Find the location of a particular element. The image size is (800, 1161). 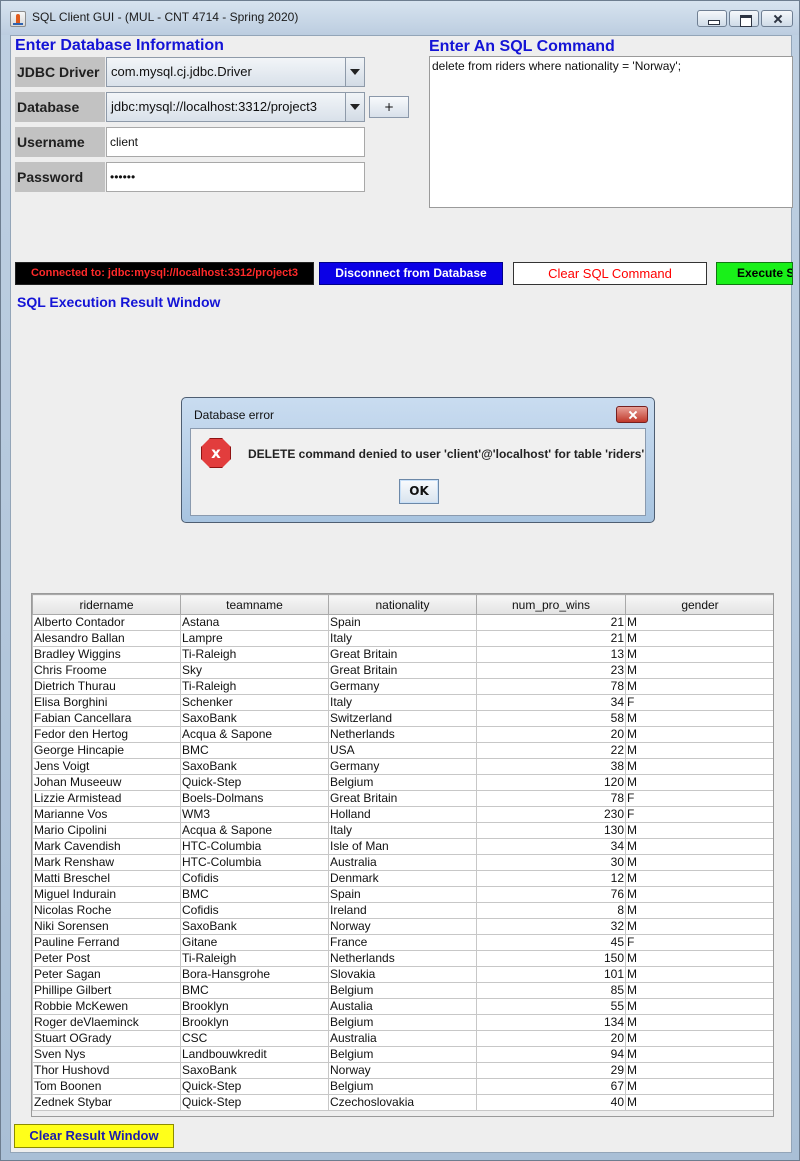

table-cell-ridername: Tom Boonen is located at coordinates (106, 1086).